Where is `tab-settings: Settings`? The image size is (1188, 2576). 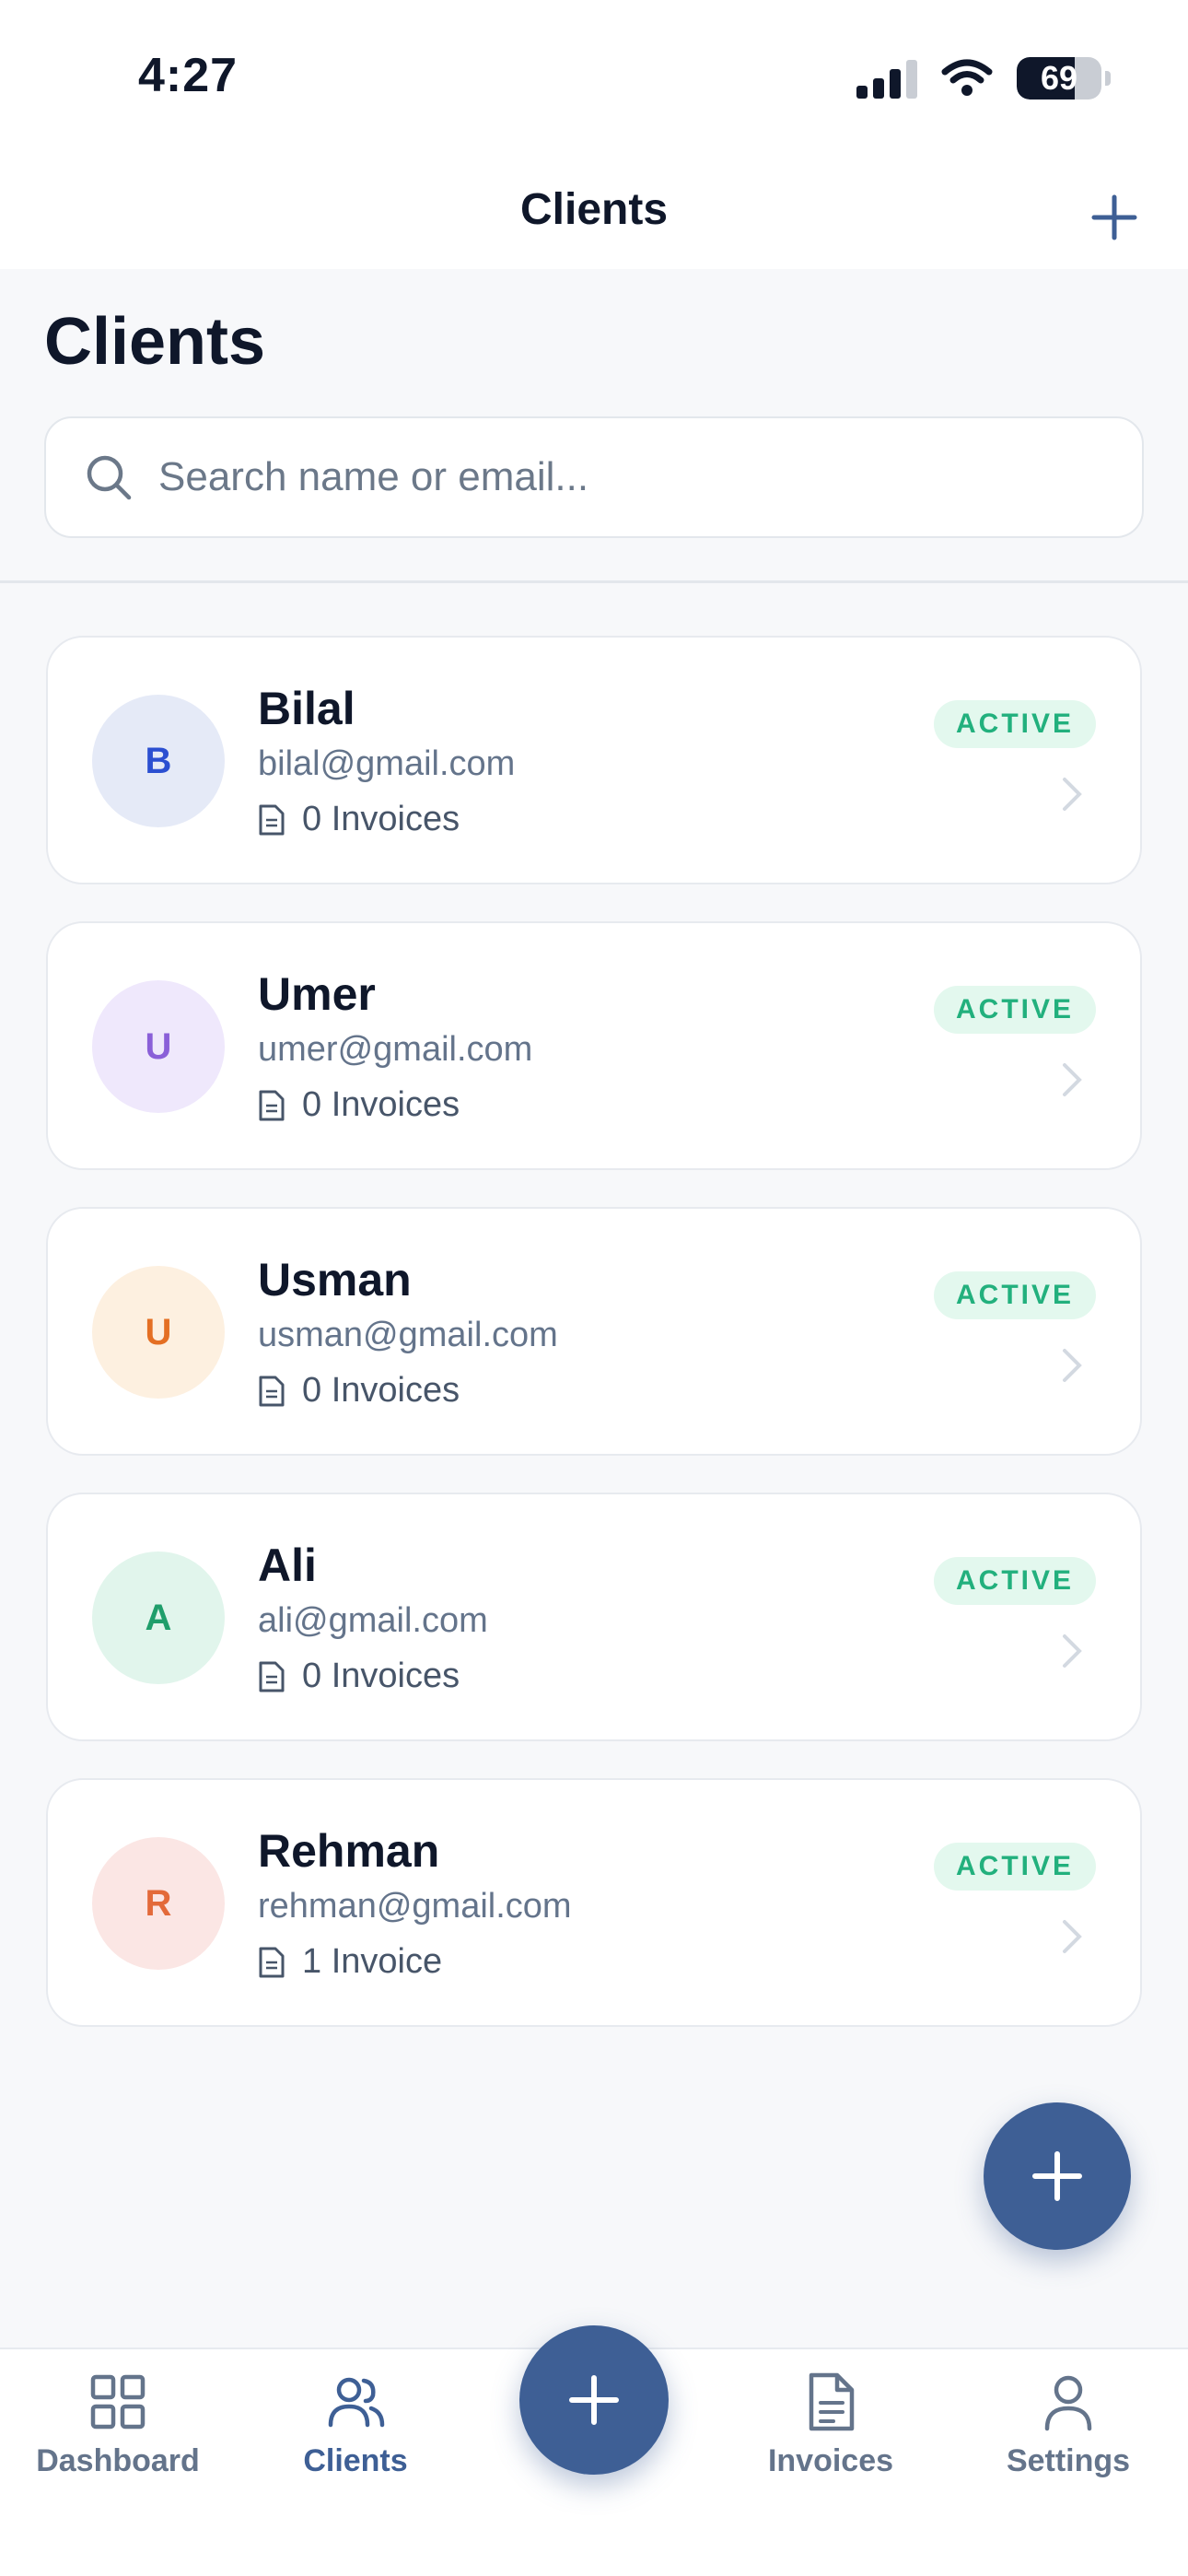
tab-settings: Settings is located at coordinates (1068, 2424).